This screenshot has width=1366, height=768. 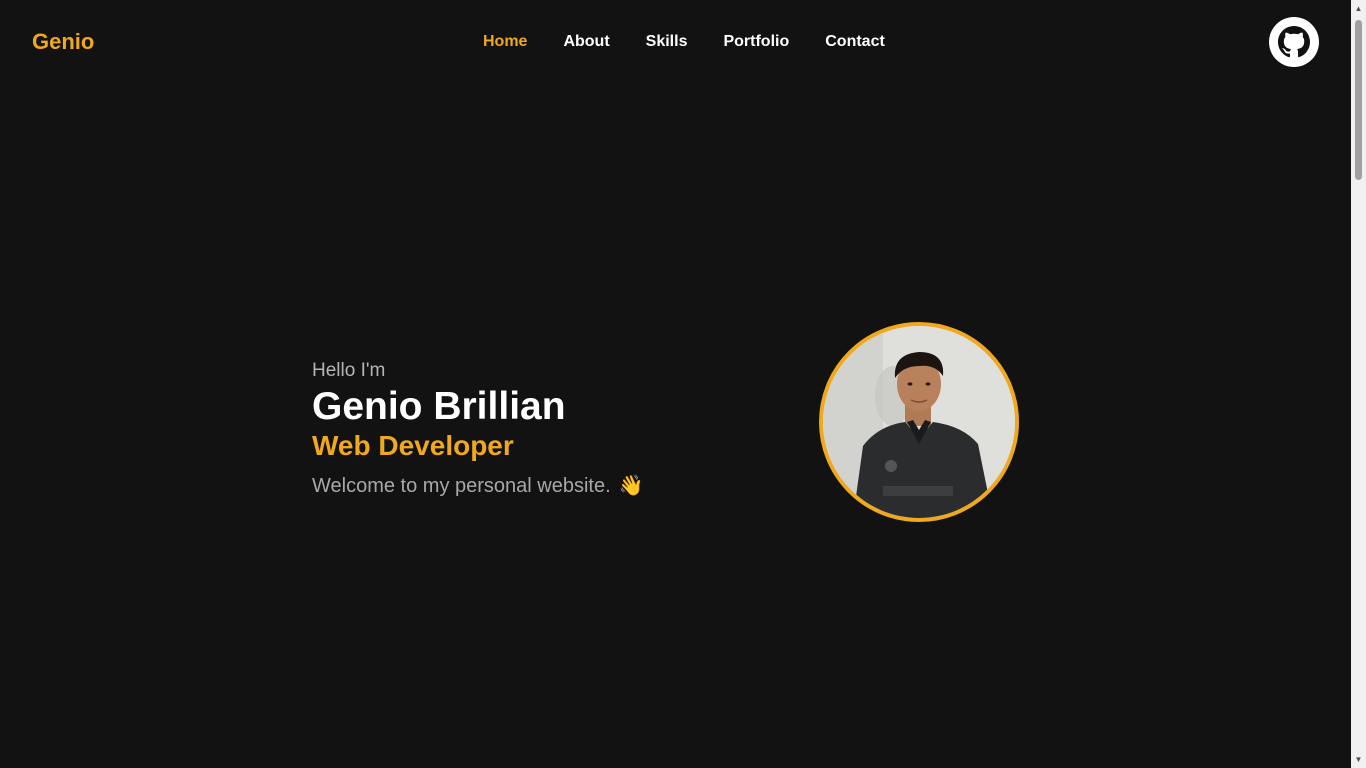 I want to click on github-button, so click(x=1294, y=42).